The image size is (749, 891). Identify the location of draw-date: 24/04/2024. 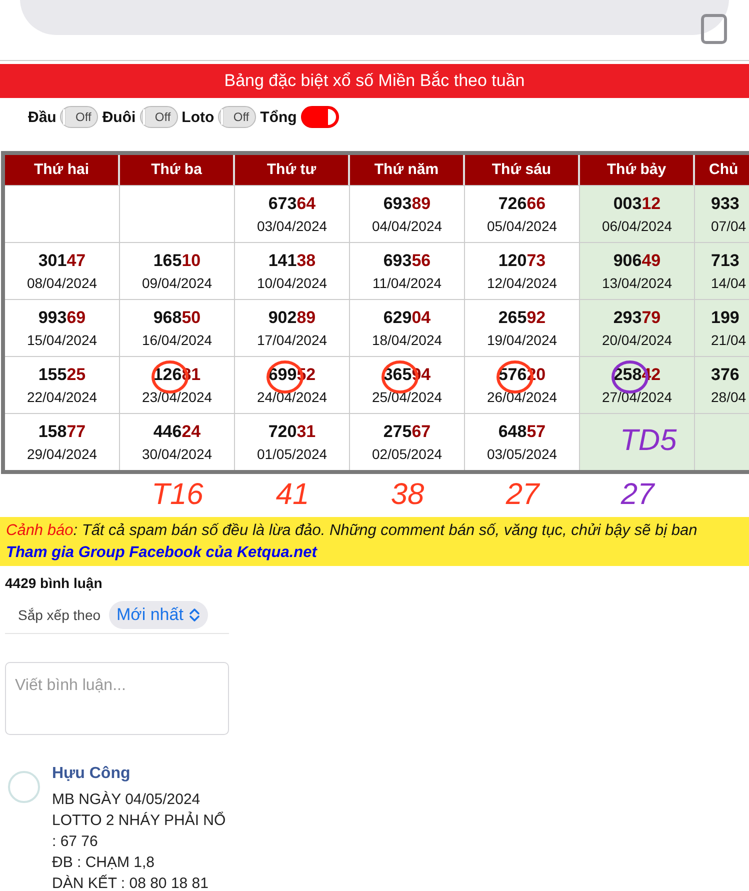
(292, 397).